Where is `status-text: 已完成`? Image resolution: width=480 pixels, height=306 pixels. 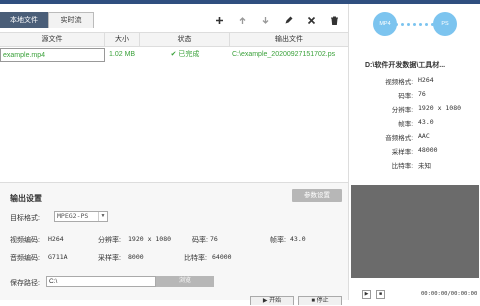
status-text: 已完成 is located at coordinates (189, 54).